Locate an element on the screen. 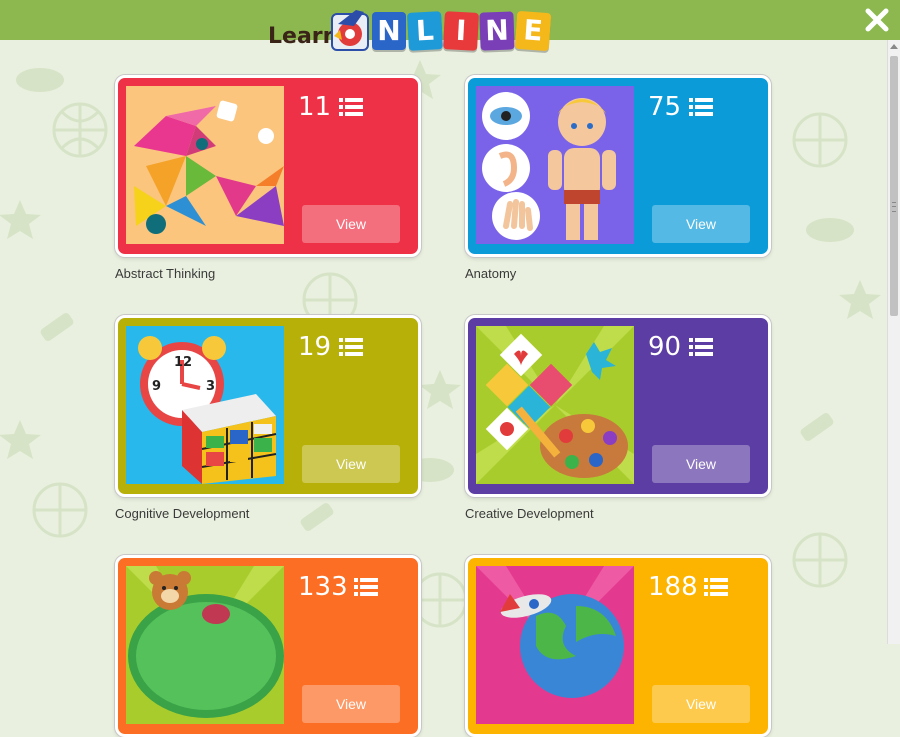 This screenshot has width=900, height=737. category-card: 133 View is located at coordinates (268, 646).